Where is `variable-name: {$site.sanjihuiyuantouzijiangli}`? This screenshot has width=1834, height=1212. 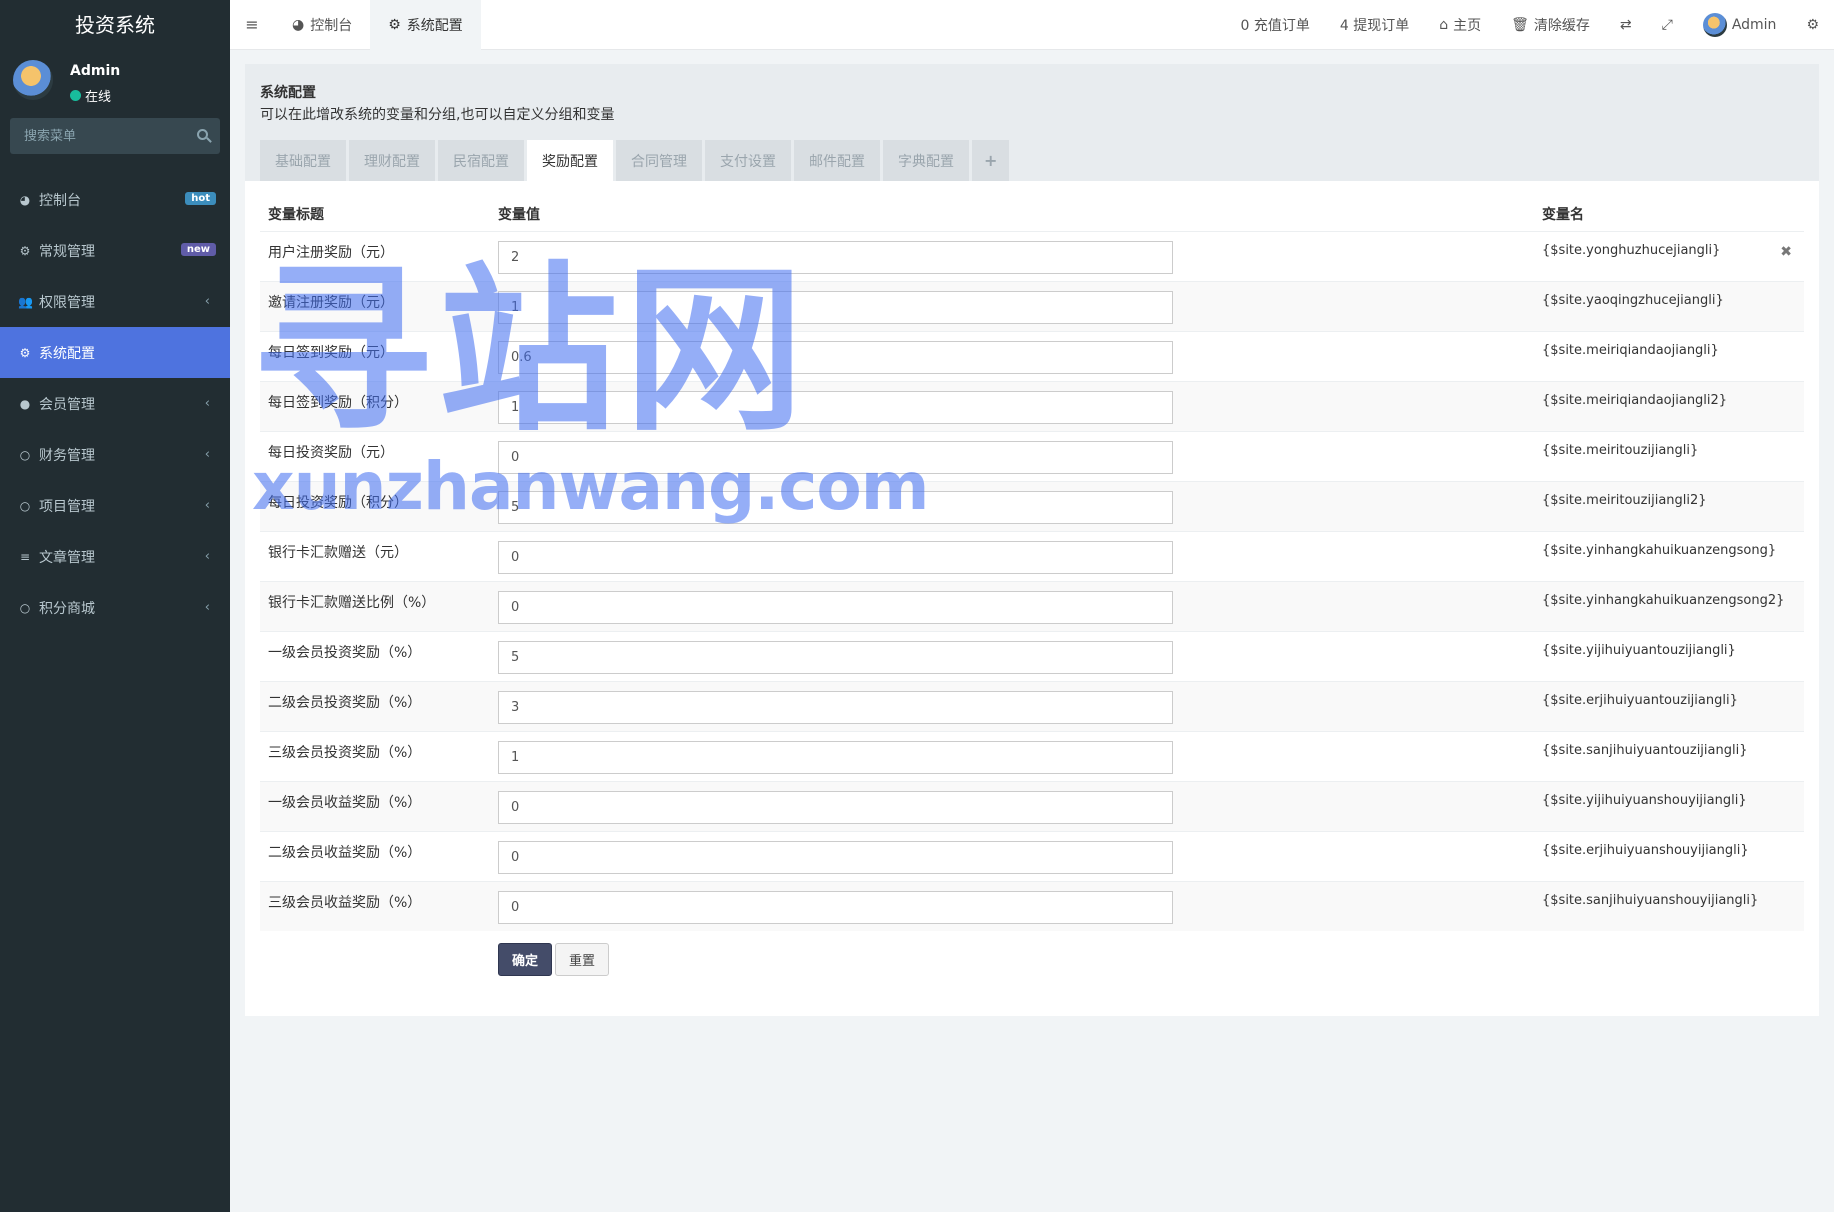 variable-name: {$site.sanjihuiyuantouzijiangli} is located at coordinates (1645, 750).